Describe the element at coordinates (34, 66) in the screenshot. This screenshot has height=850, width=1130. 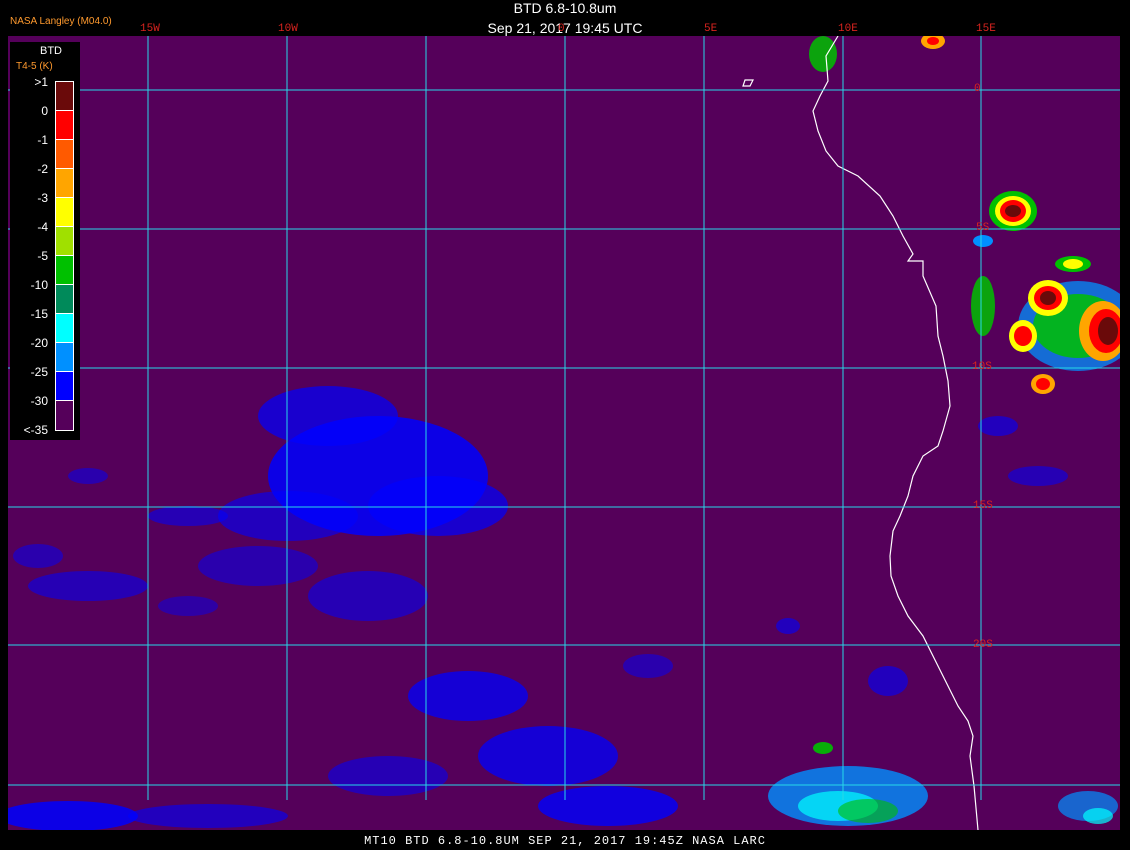
I see `legend-subtitle: T4-5 (K)` at that location.